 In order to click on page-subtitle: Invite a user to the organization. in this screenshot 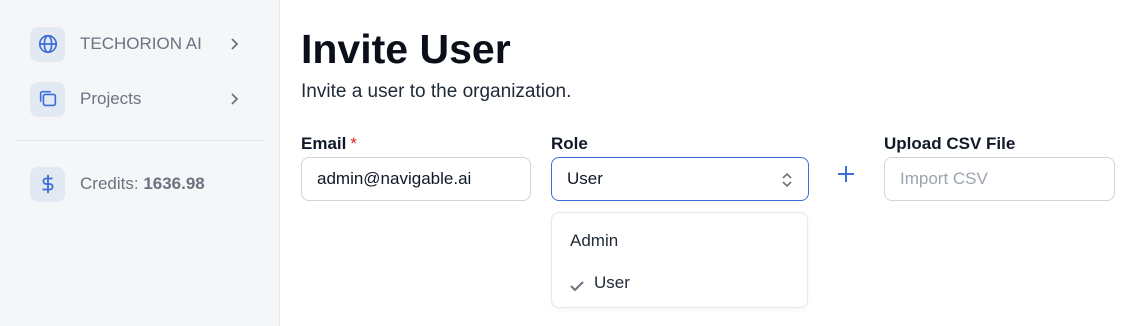, I will do `click(436, 91)`.